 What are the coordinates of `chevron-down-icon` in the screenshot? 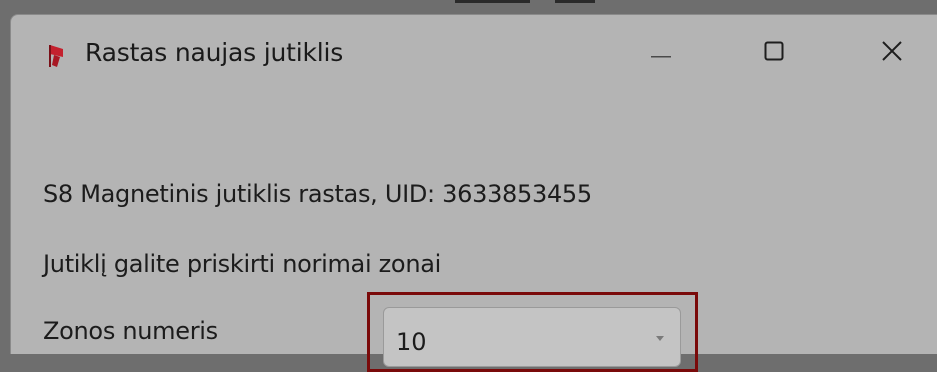 It's located at (660, 338).